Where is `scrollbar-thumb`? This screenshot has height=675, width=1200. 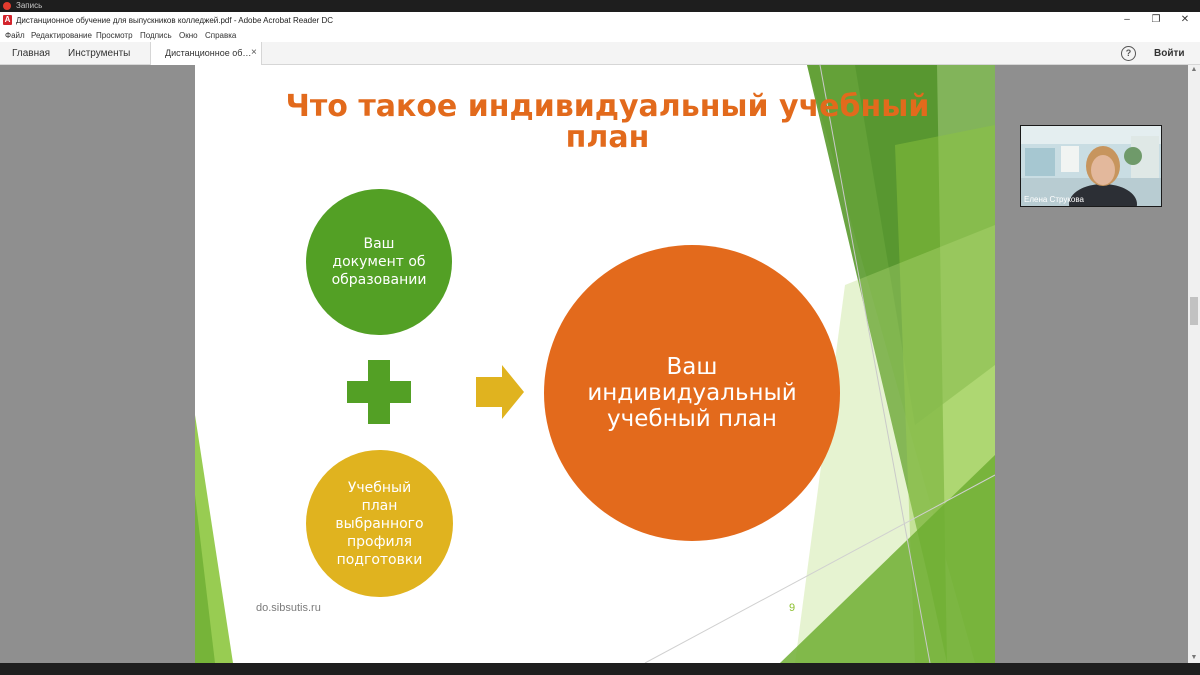 scrollbar-thumb is located at coordinates (1194, 311).